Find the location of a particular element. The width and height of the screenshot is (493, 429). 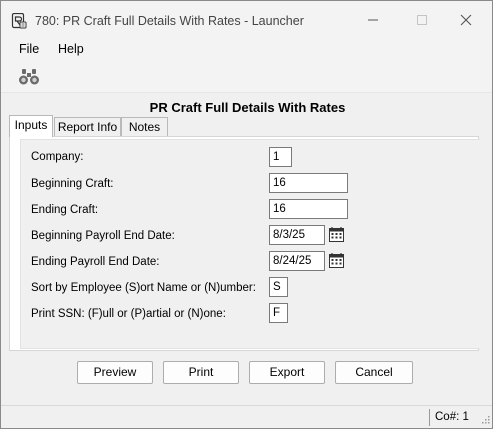

company-input: 1 is located at coordinates (280, 157).